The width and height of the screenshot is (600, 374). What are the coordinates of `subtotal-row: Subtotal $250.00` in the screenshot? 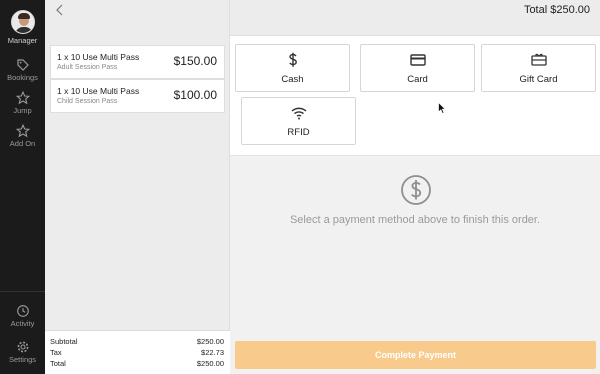 It's located at (137, 342).